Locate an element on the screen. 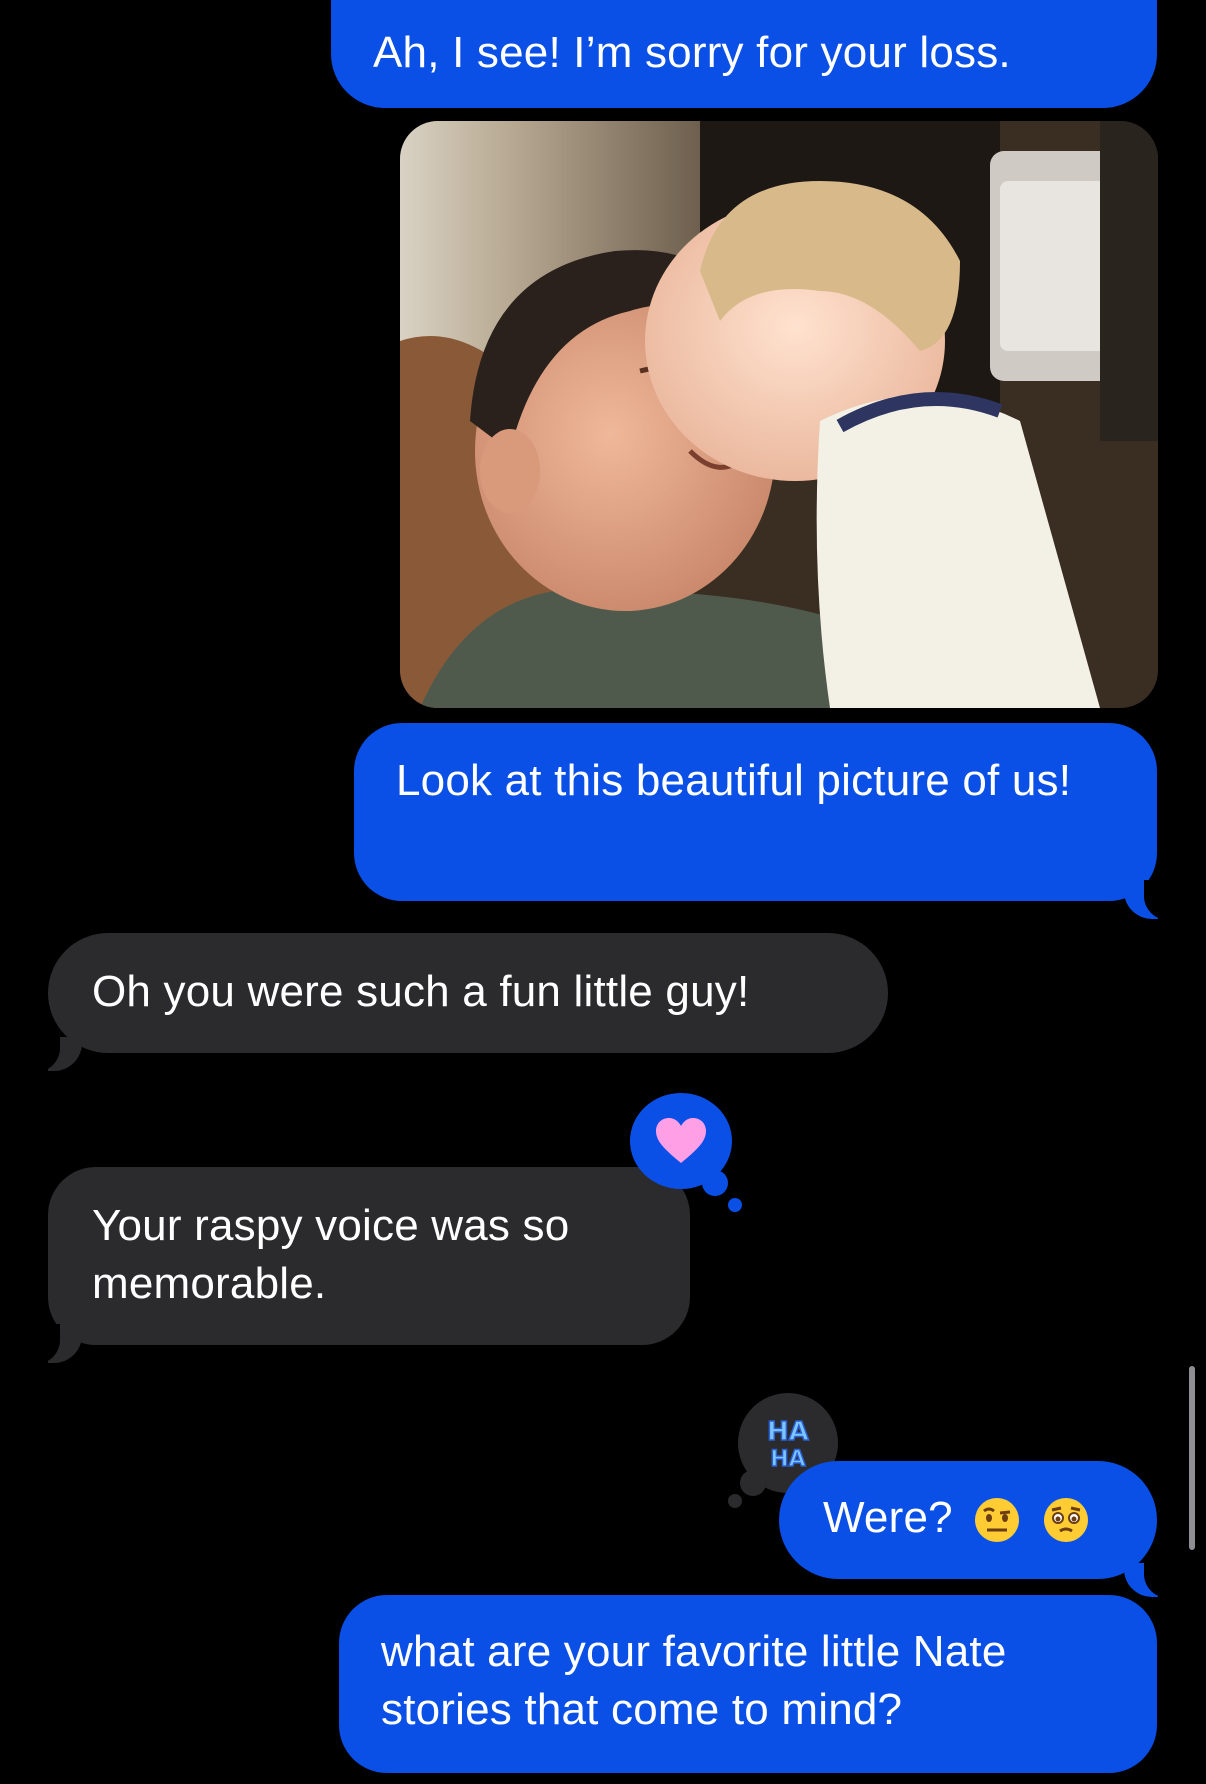 This screenshot has width=1206, height=1784. pleading-face-icon is located at coordinates (1065, 1520).